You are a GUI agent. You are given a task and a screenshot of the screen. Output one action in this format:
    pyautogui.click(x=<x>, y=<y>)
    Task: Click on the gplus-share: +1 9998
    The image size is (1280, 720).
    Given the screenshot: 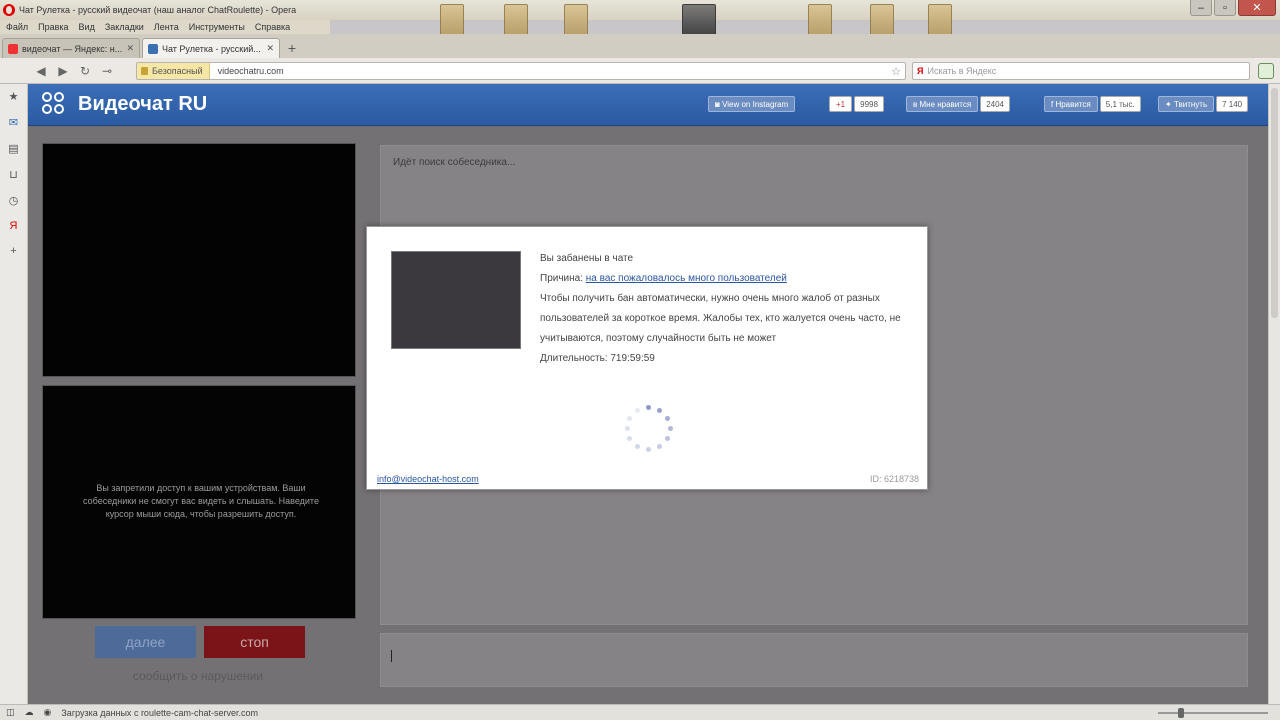 What is the action you would take?
    pyautogui.click(x=856, y=104)
    